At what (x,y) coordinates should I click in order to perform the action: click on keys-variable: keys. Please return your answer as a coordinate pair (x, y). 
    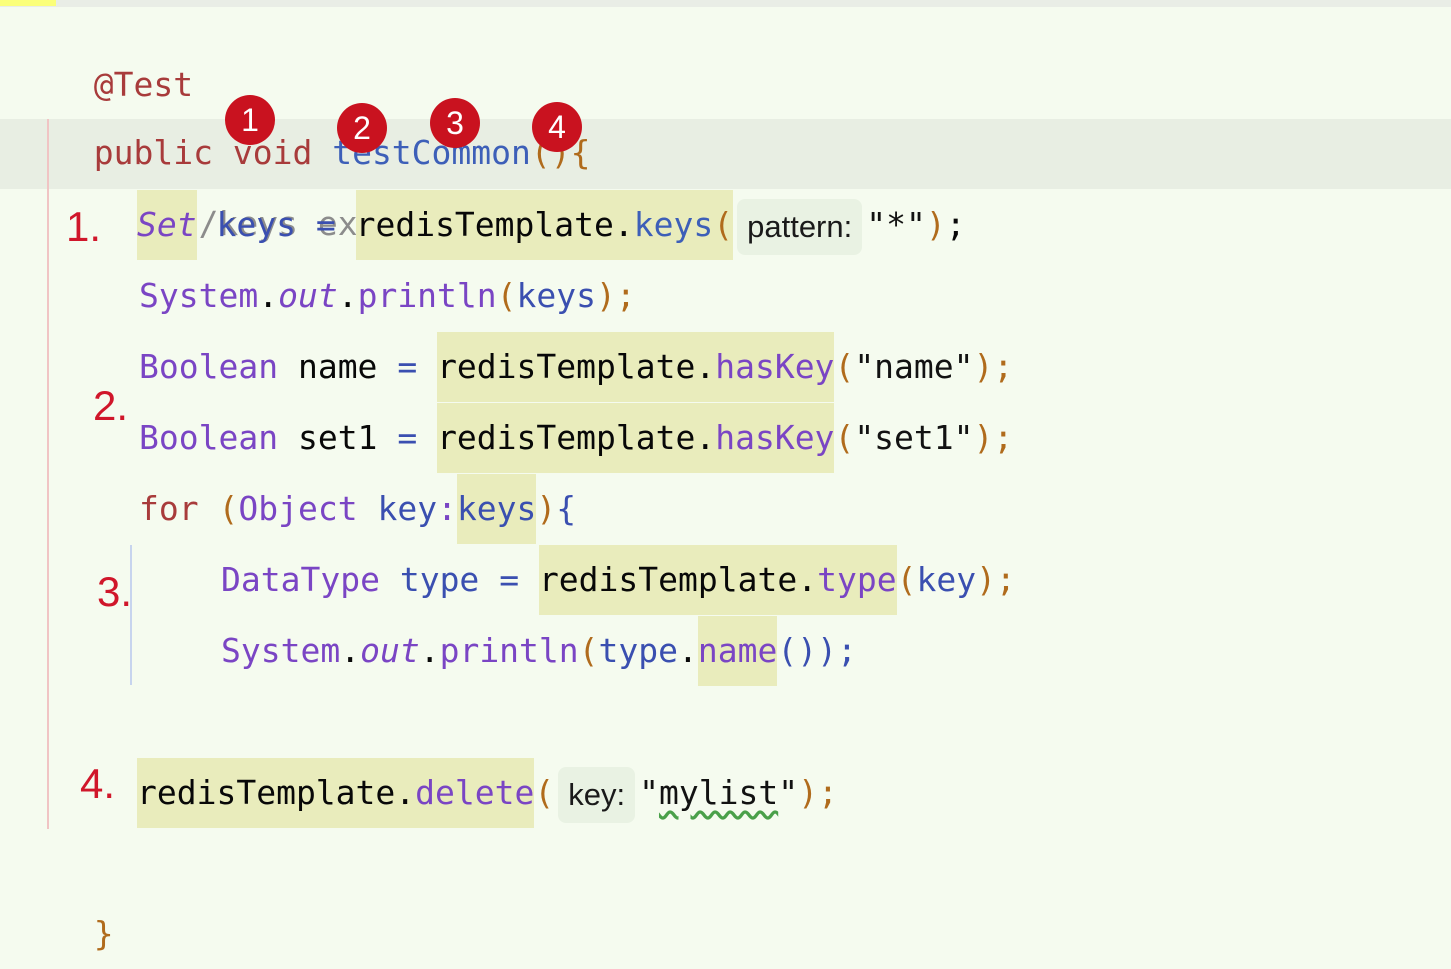
    Looking at the image, I should click on (256, 224).